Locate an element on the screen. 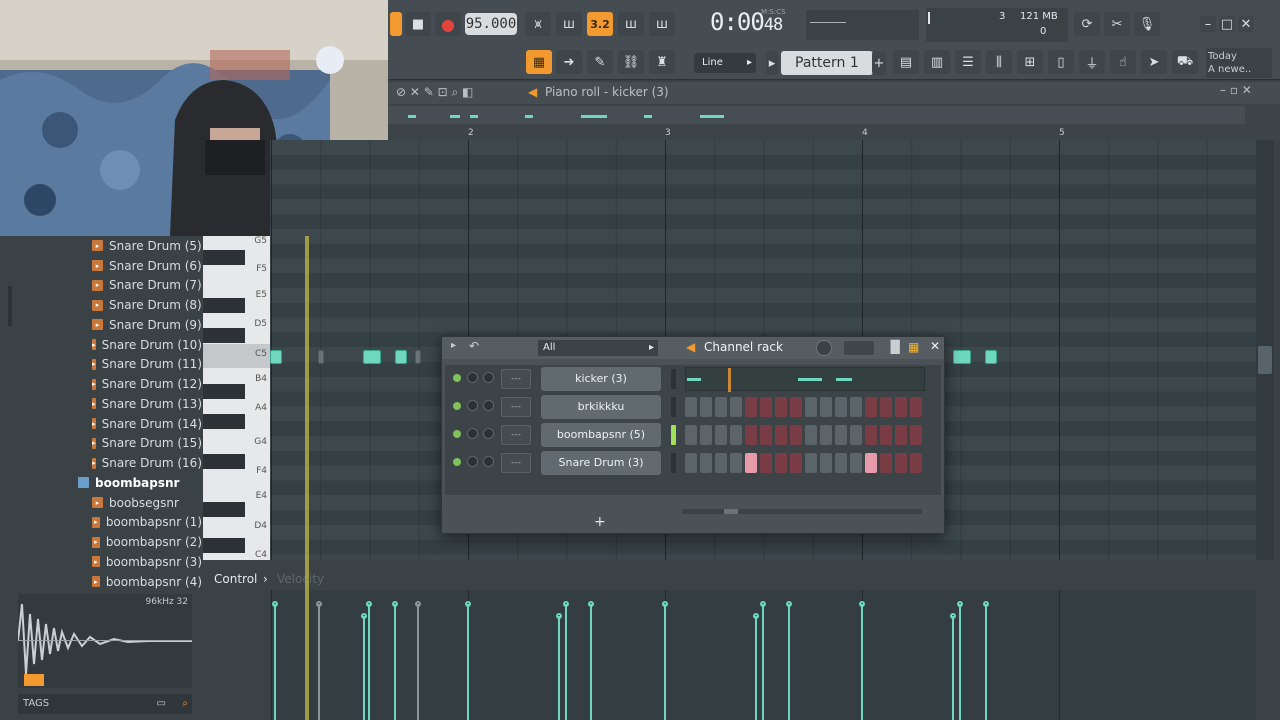  waveform-preview: 96kHz 32 is located at coordinates (104, 641).